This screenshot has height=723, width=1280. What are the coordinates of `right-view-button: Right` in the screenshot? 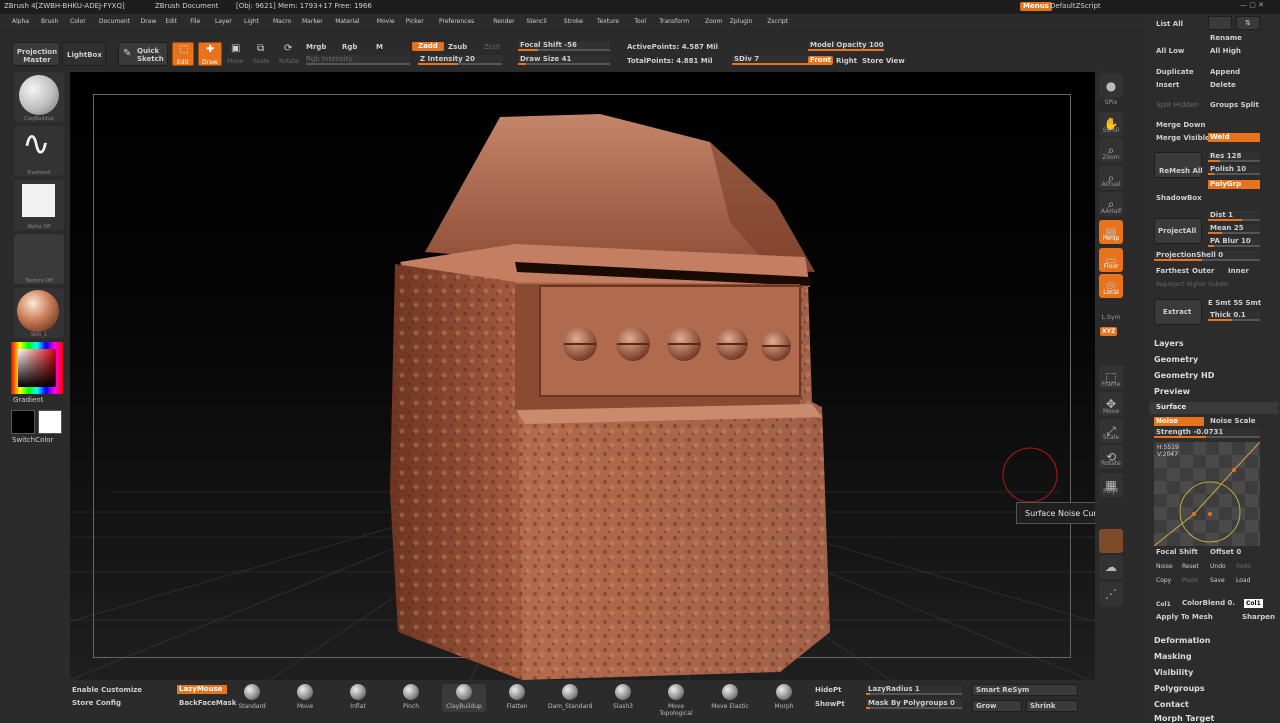 It's located at (846, 61).